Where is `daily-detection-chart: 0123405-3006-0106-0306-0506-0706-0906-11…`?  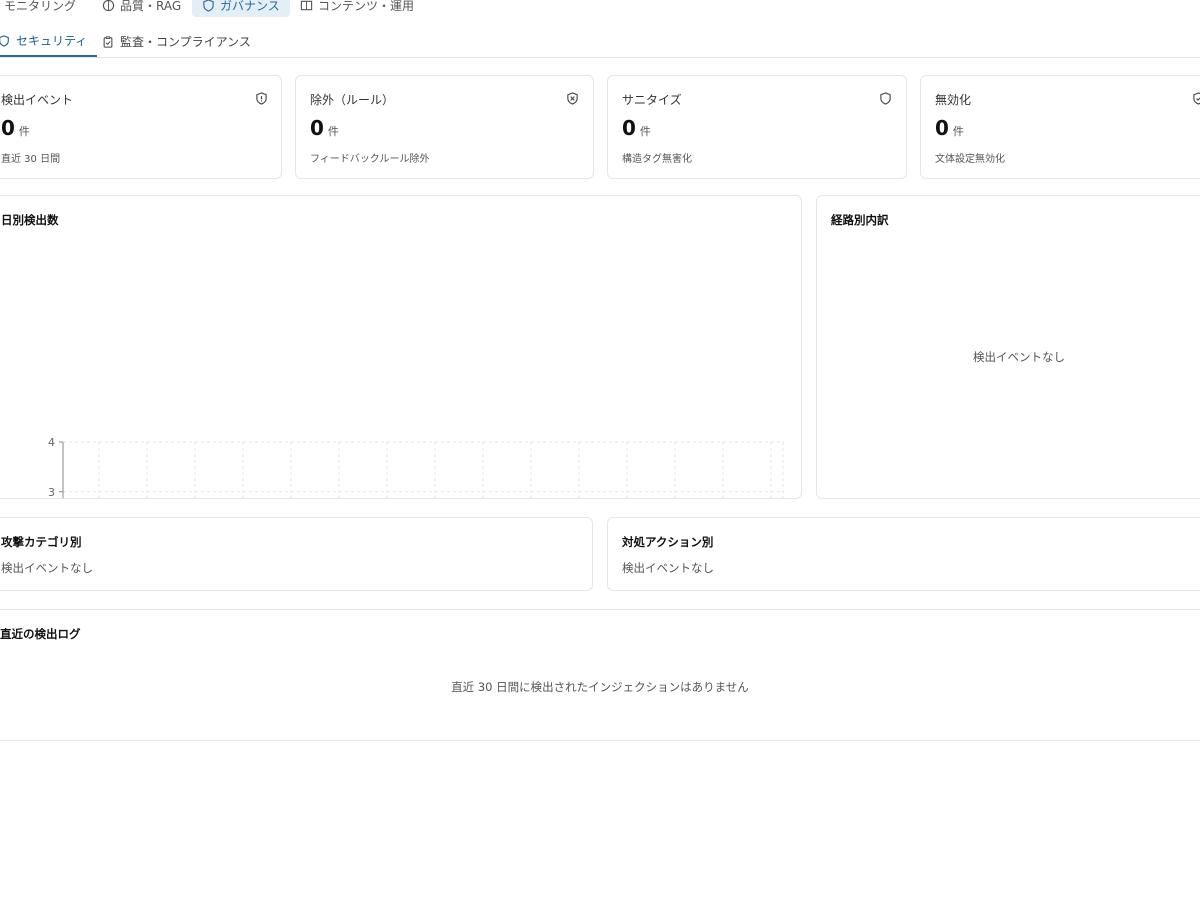
daily-detection-chart: 0123405-3006-0106-0306-0506-0706-0906-11… is located at coordinates (416, 467).